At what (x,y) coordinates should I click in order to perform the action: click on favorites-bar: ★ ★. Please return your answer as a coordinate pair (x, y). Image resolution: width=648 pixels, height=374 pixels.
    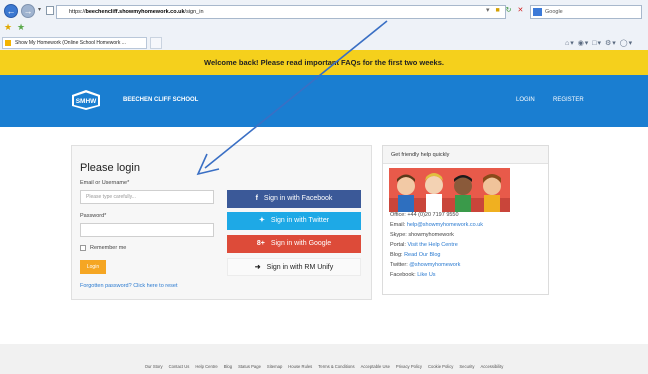
    Looking at the image, I should click on (324, 28).